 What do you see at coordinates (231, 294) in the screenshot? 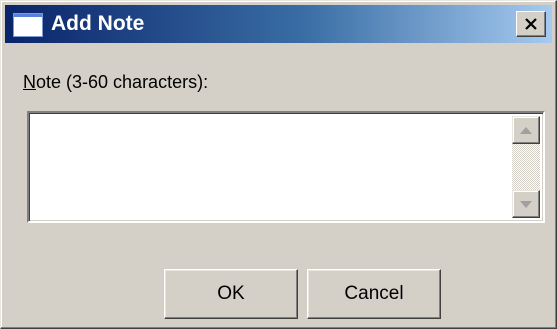
I see `ok-button: OK` at bounding box center [231, 294].